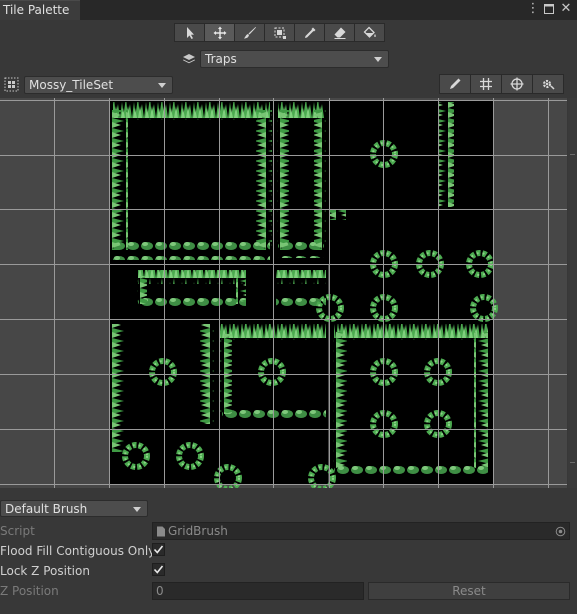 The height and width of the screenshot is (614, 577). I want to click on box-fill-tool-button, so click(279, 32).